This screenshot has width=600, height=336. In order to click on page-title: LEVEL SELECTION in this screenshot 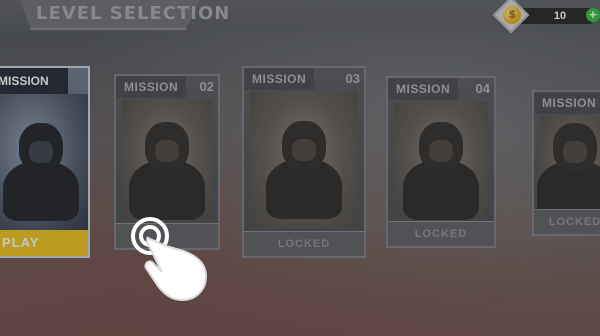, I will do `click(133, 13)`.